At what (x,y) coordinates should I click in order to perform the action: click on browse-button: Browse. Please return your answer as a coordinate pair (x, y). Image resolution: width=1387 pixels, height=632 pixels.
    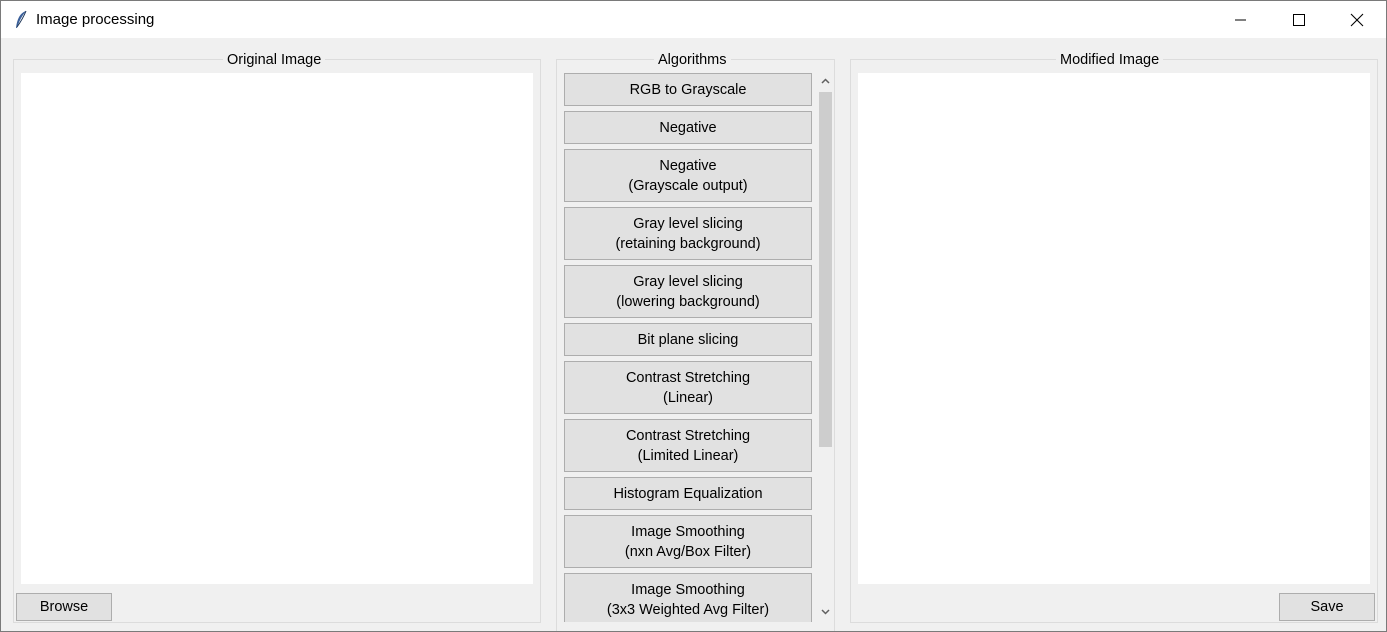
    Looking at the image, I should click on (64, 607).